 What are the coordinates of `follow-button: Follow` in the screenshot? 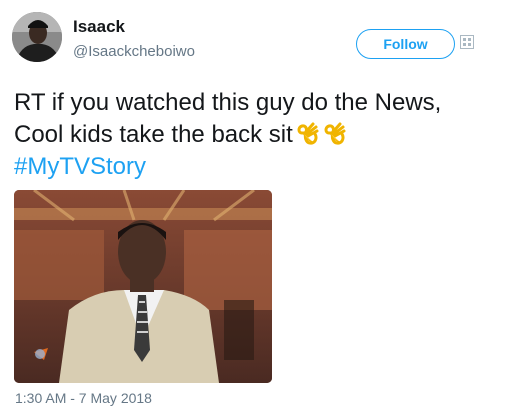 It's located at (405, 44).